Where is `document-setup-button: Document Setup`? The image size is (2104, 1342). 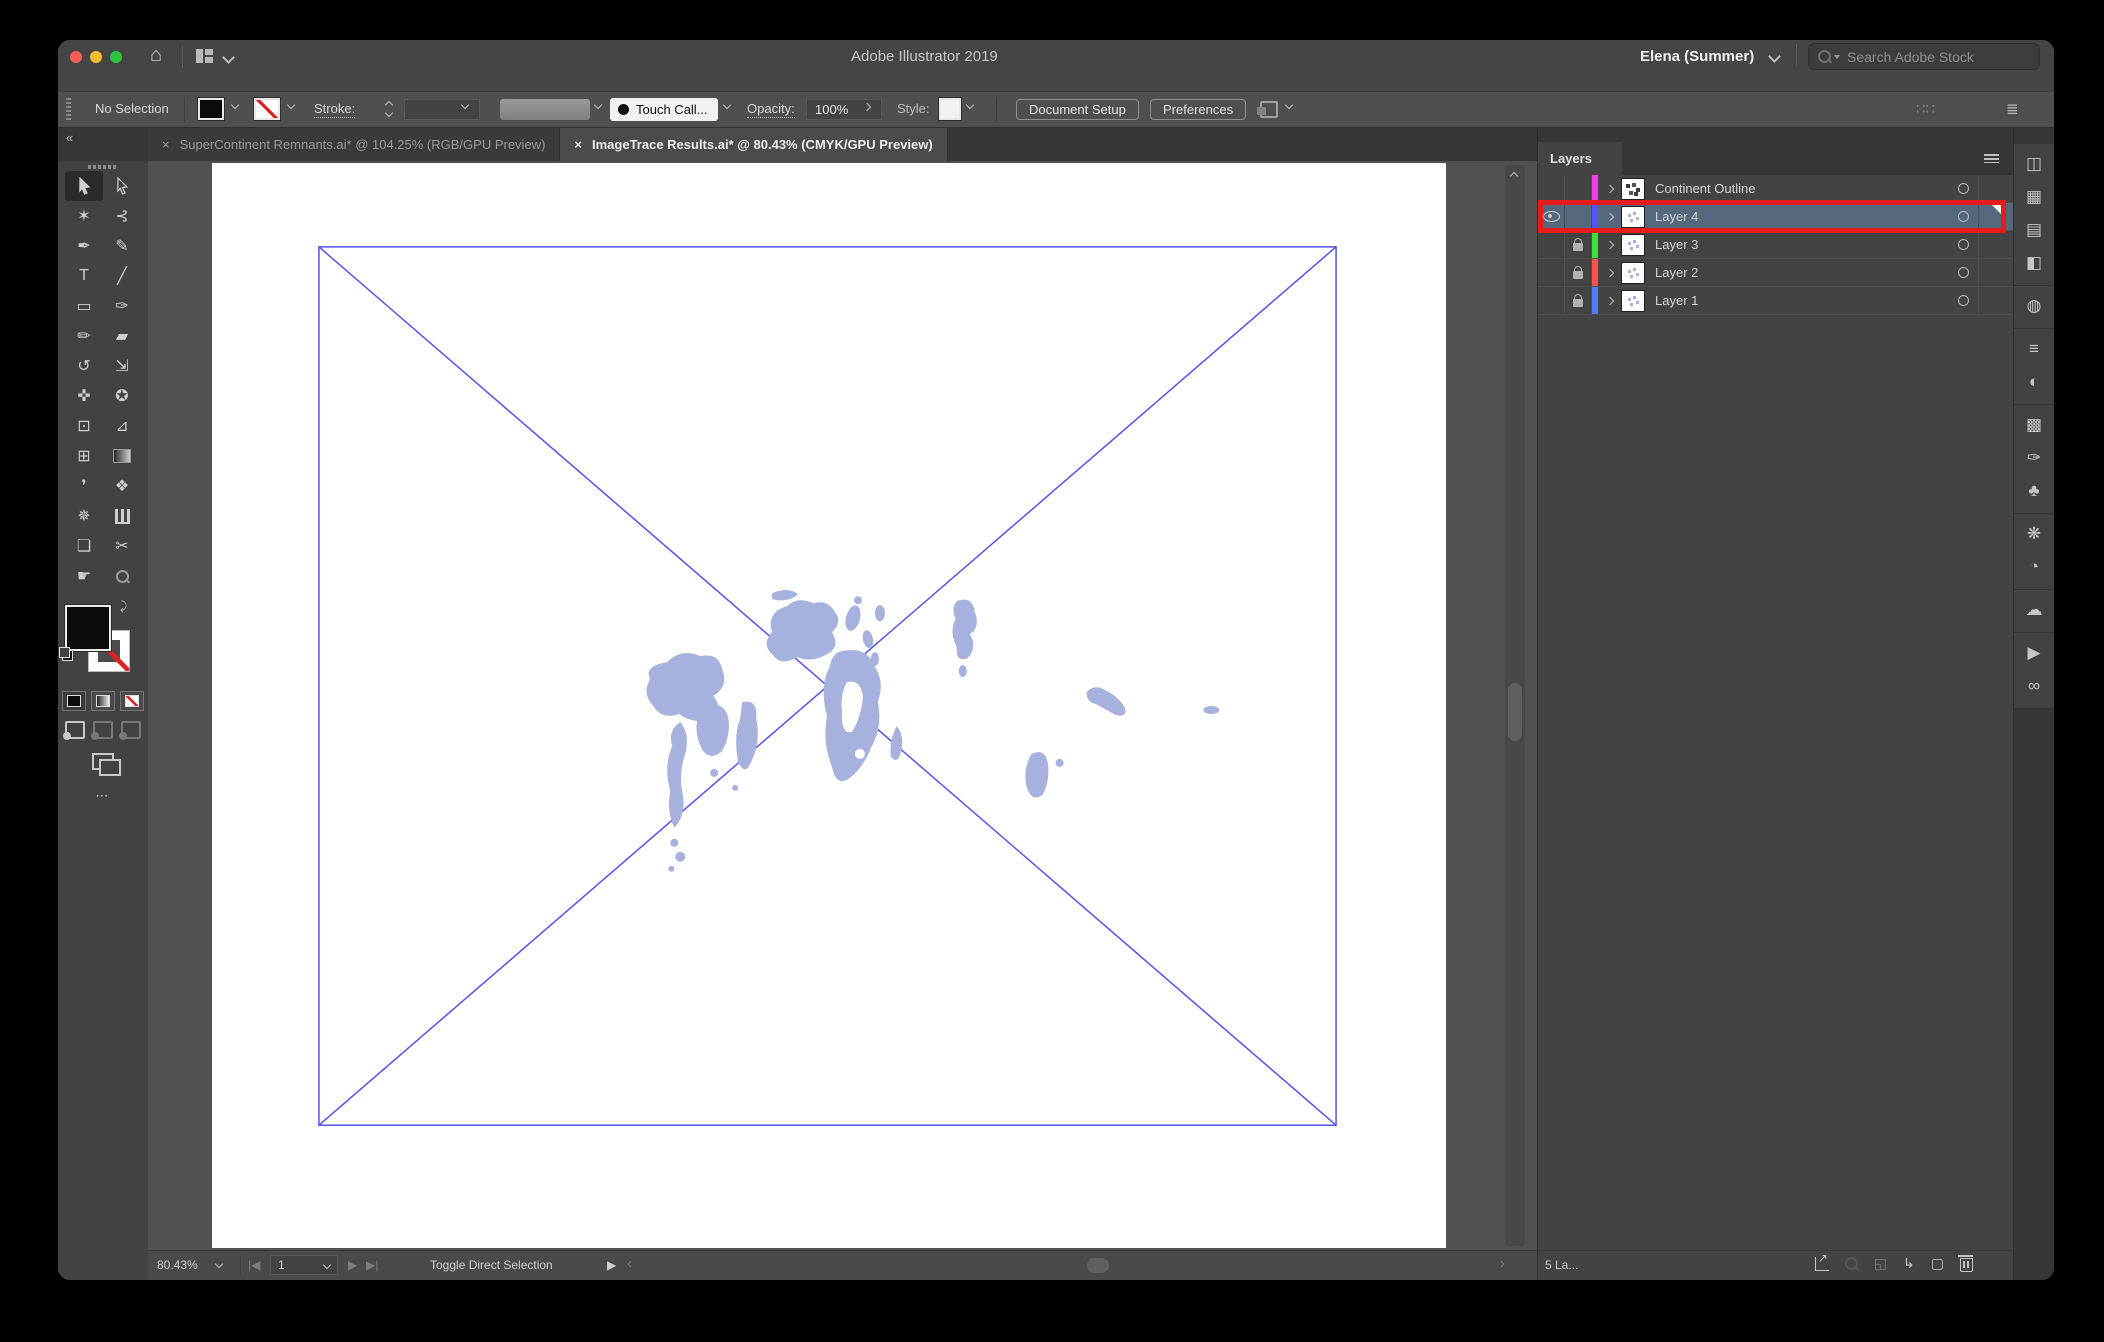 document-setup-button: Document Setup is located at coordinates (1077, 109).